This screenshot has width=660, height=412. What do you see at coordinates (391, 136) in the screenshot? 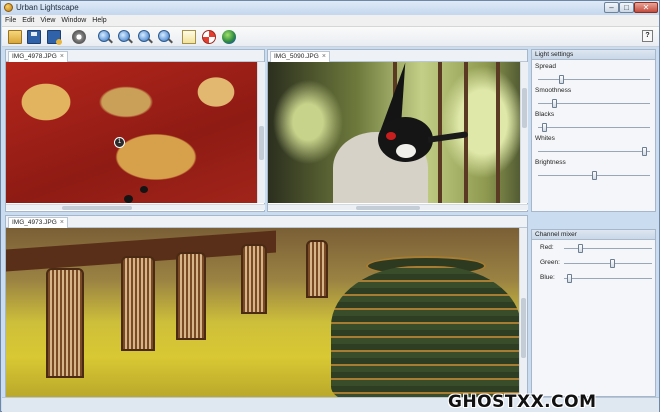
I see `bird-red-patch` at bounding box center [391, 136].